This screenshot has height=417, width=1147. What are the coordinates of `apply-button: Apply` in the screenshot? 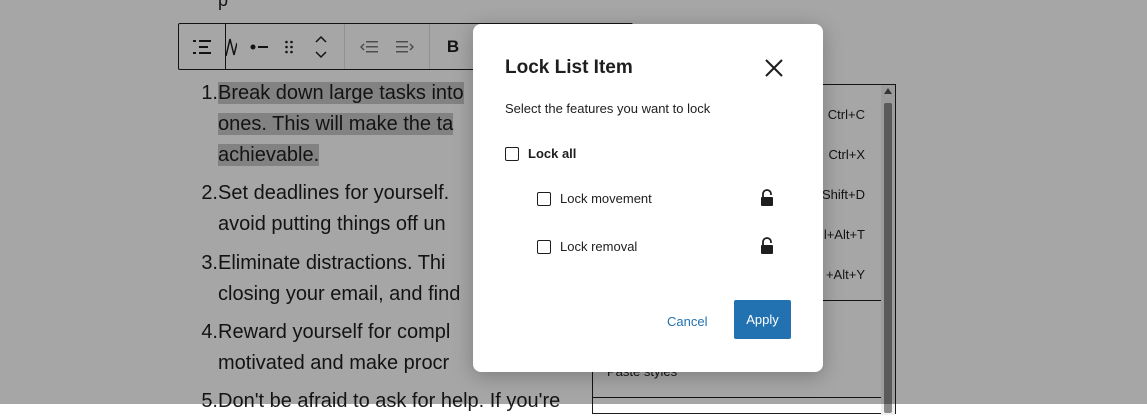 It's located at (762, 319).